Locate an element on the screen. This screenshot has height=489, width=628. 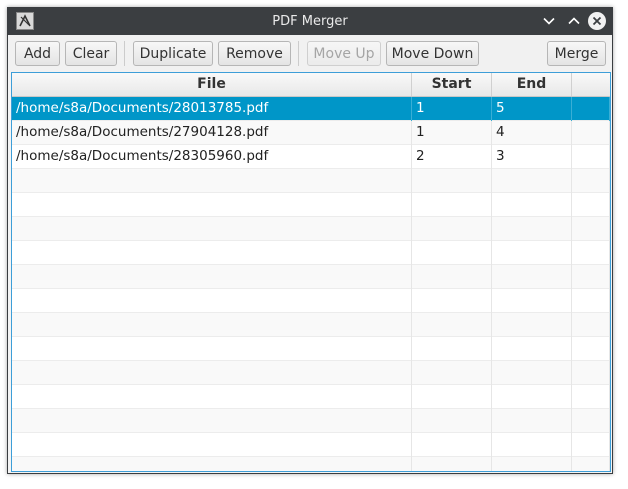
file-cell: /home/s8a/Documents/27904128.pdf is located at coordinates (212, 133).